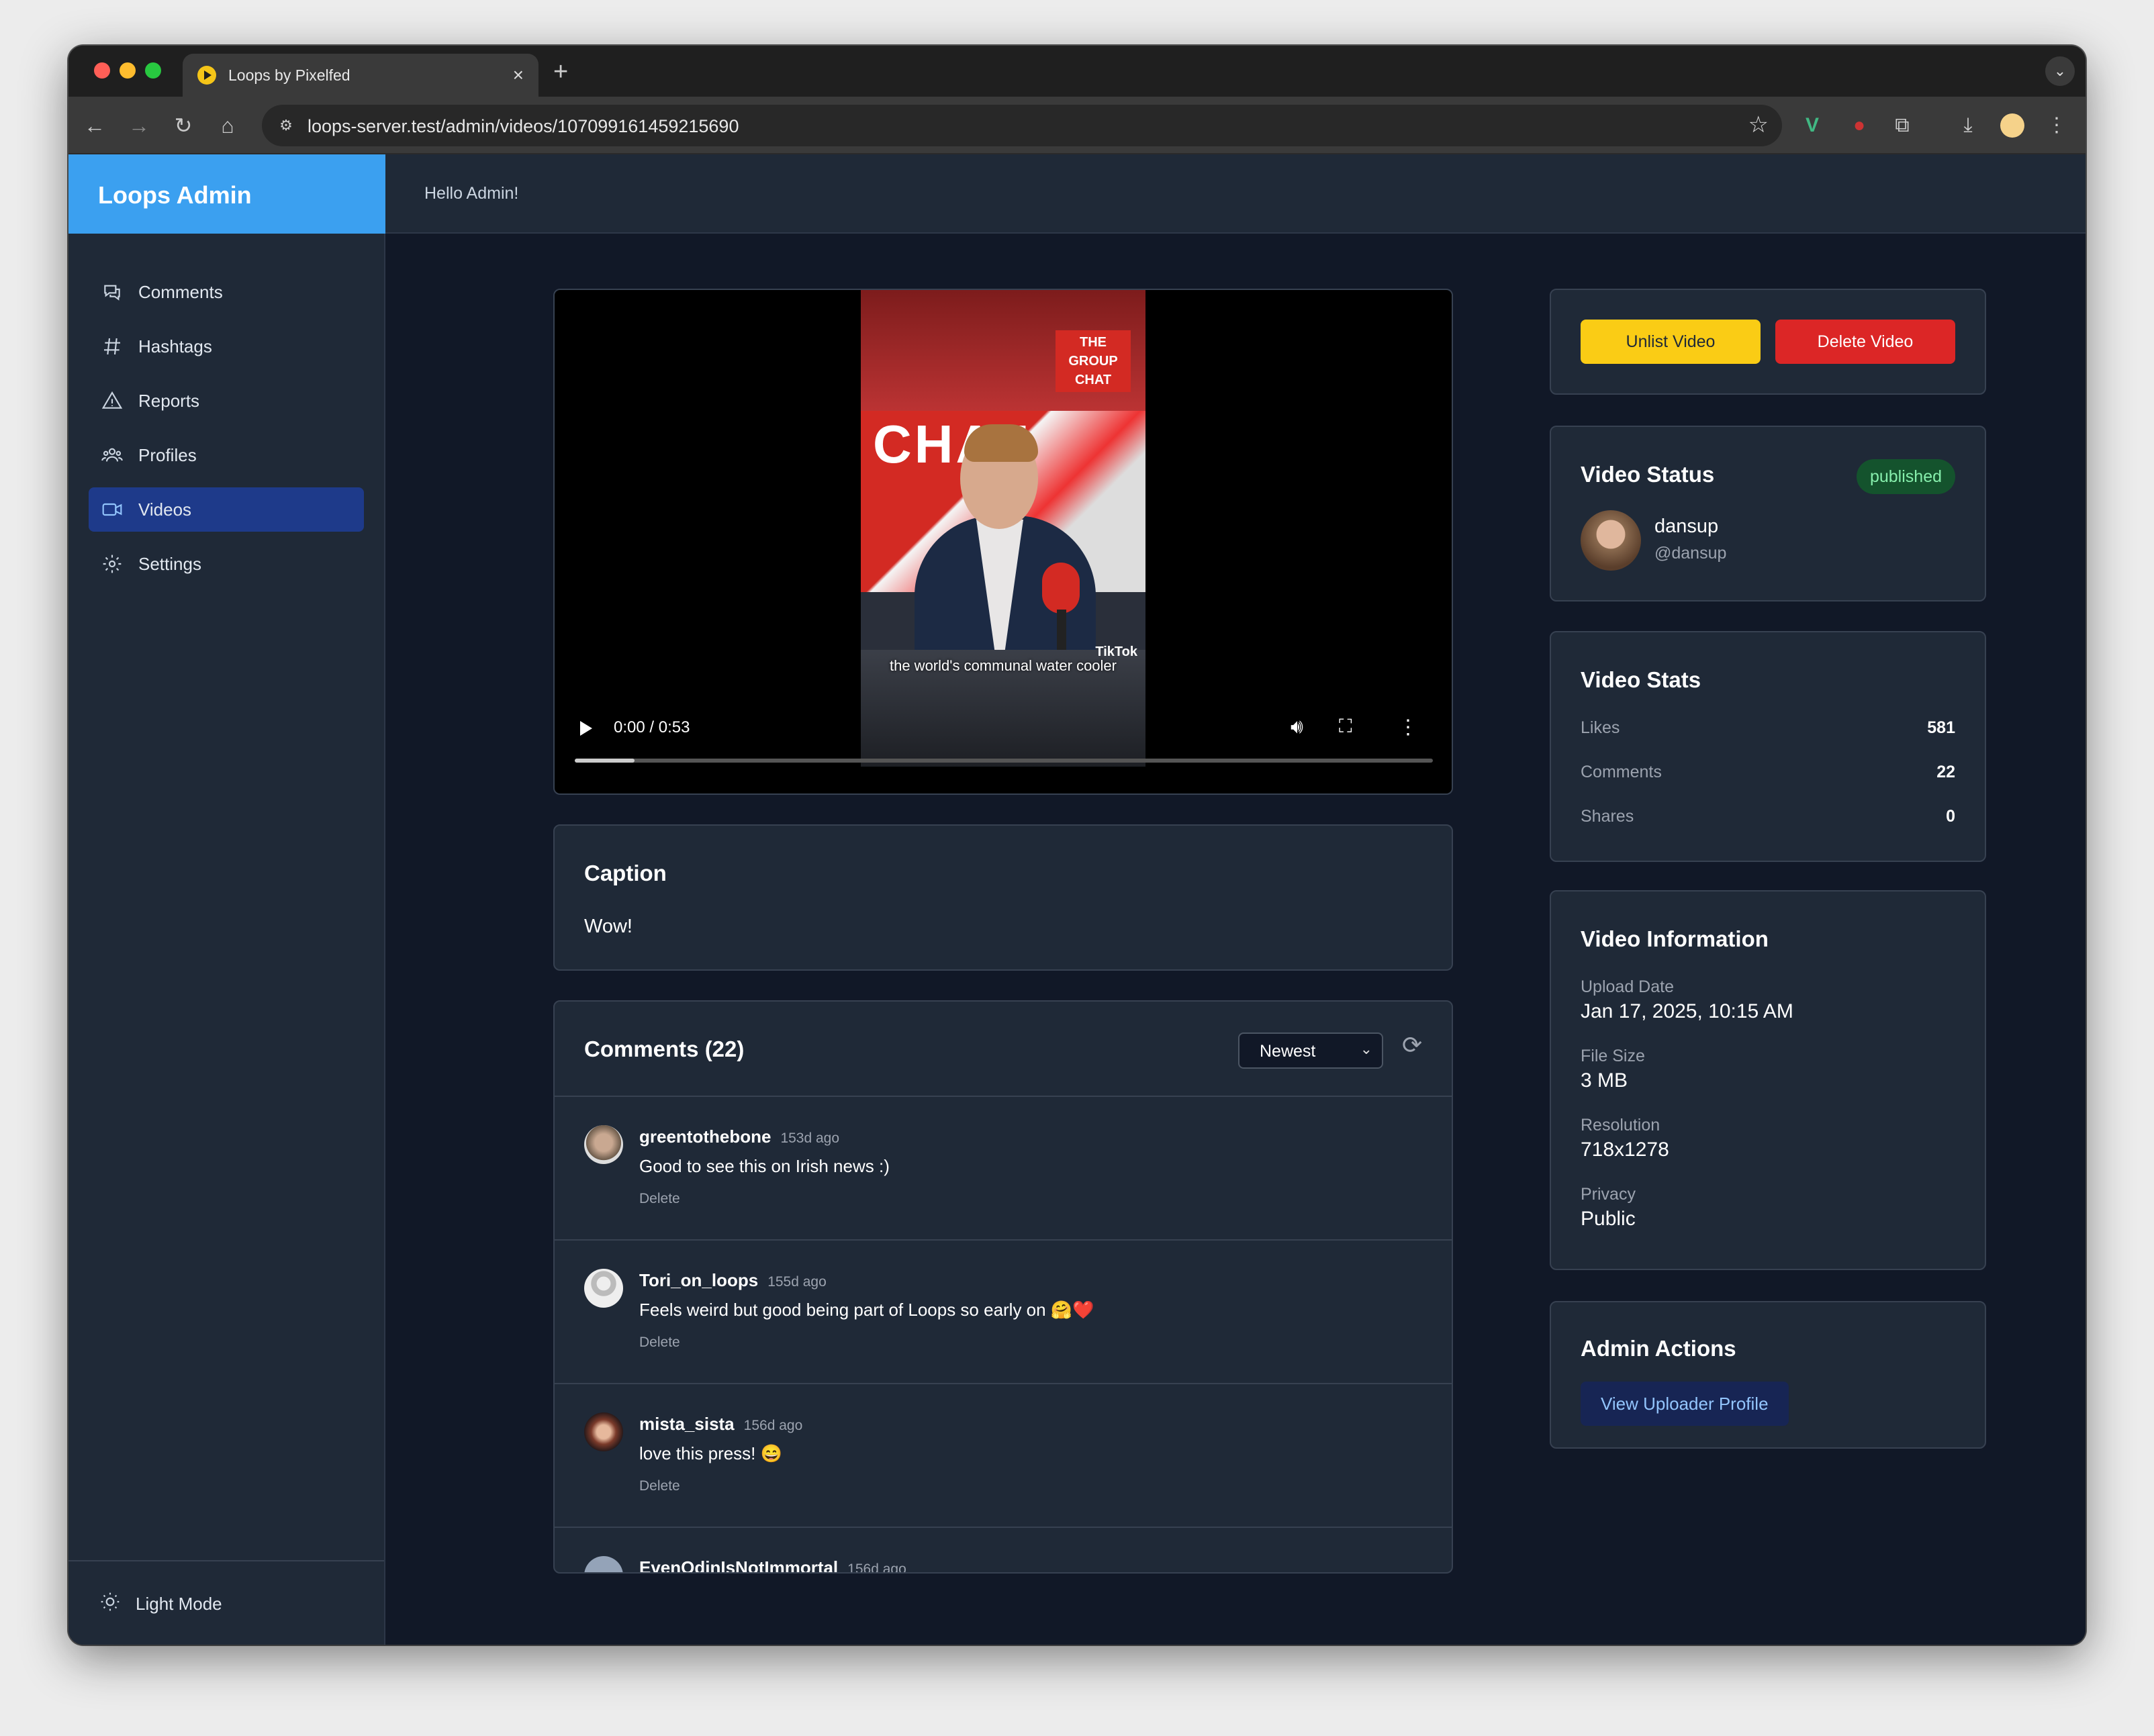  Describe the element at coordinates (1671, 342) in the screenshot. I see `unlist-video-button: Unlist Video` at that location.